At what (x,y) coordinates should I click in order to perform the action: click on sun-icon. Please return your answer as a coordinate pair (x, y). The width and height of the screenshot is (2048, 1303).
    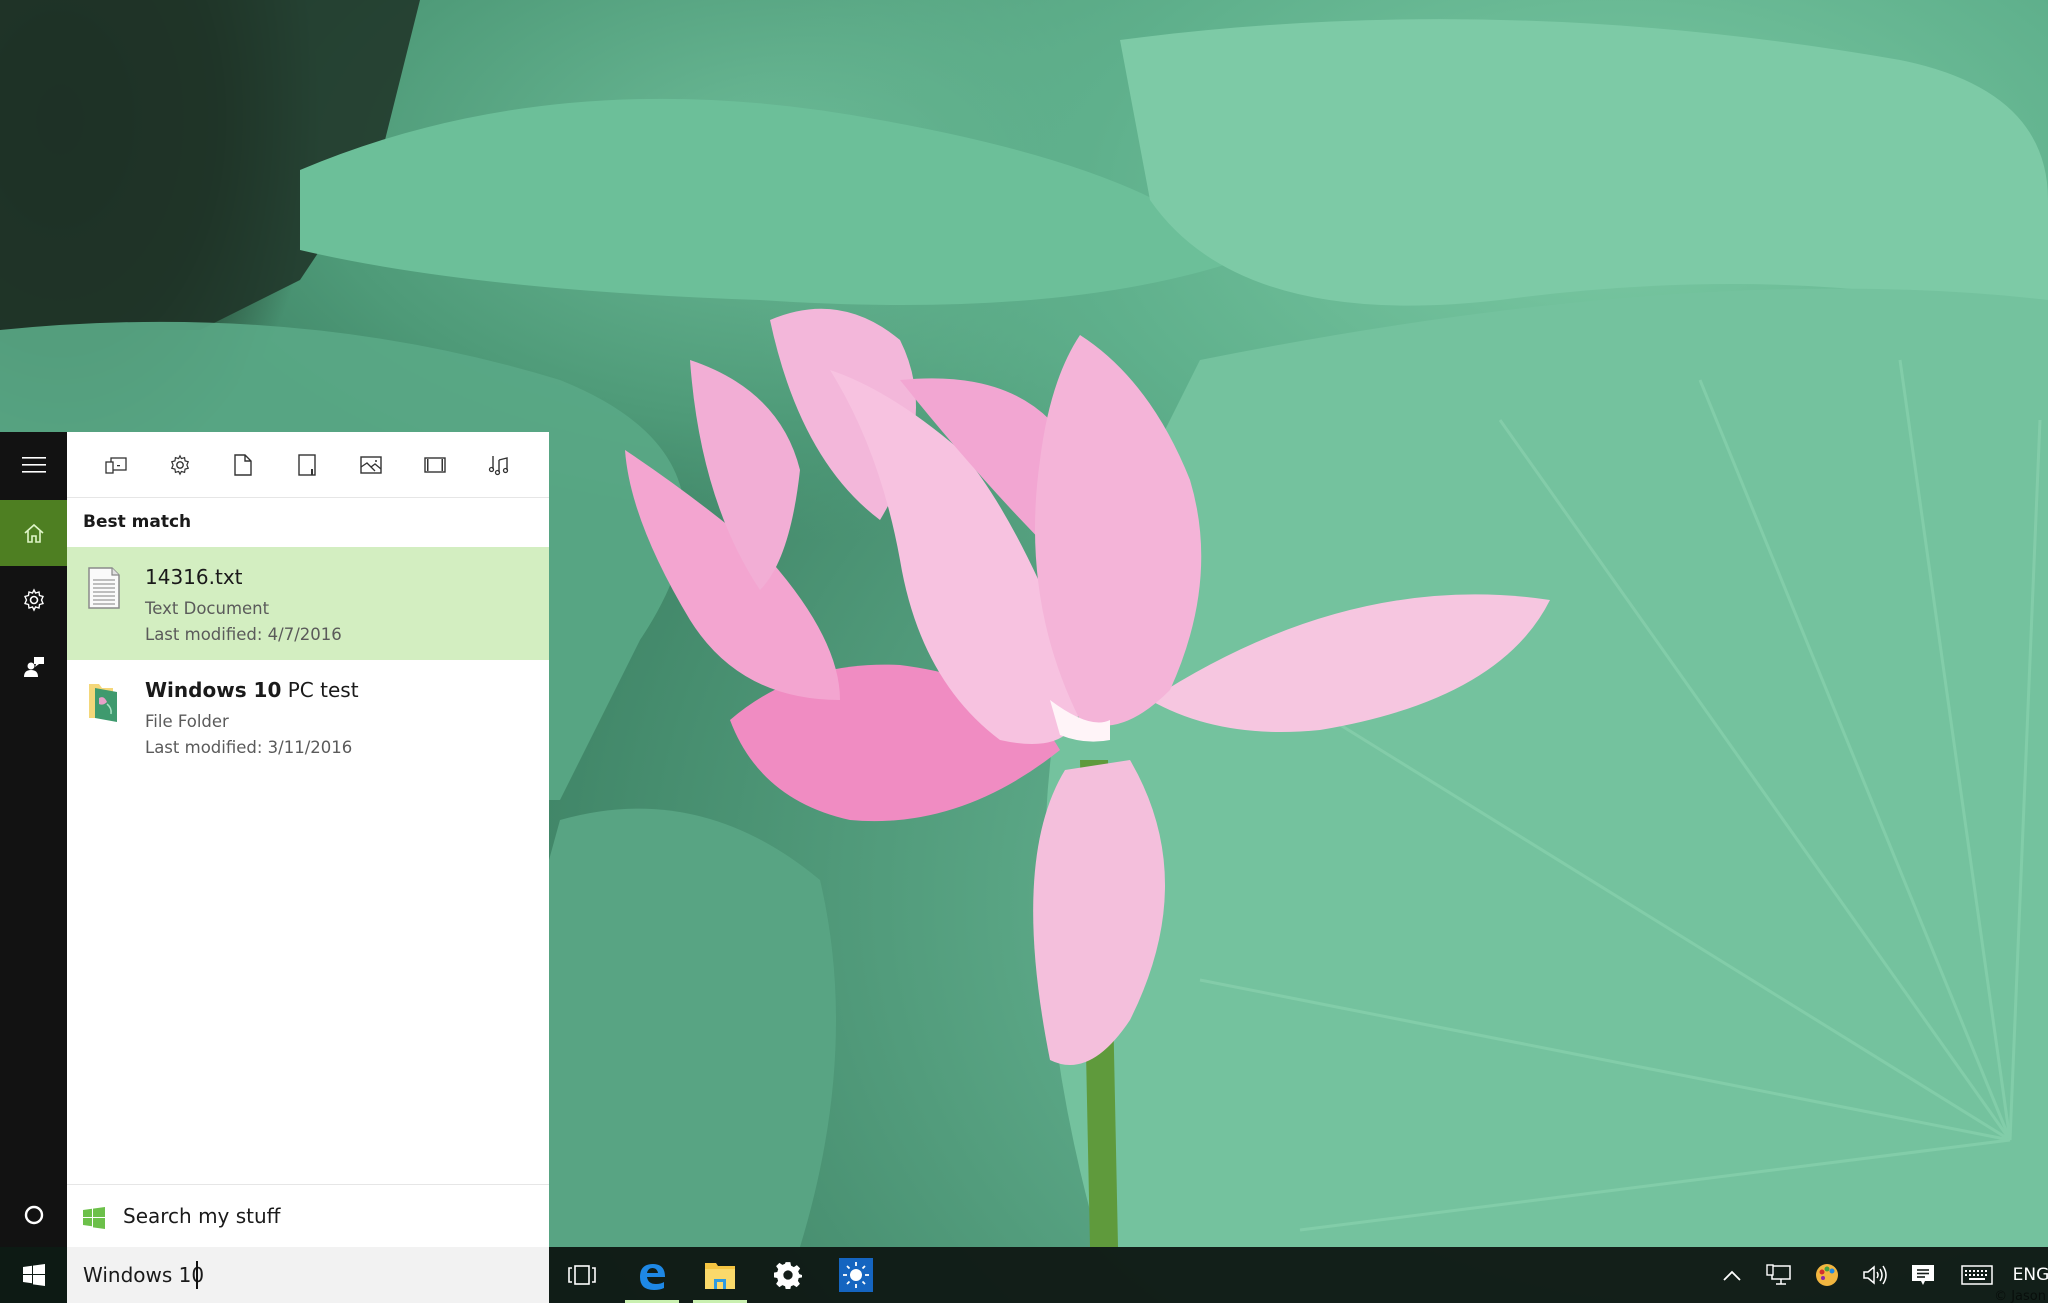
    Looking at the image, I should click on (856, 1275).